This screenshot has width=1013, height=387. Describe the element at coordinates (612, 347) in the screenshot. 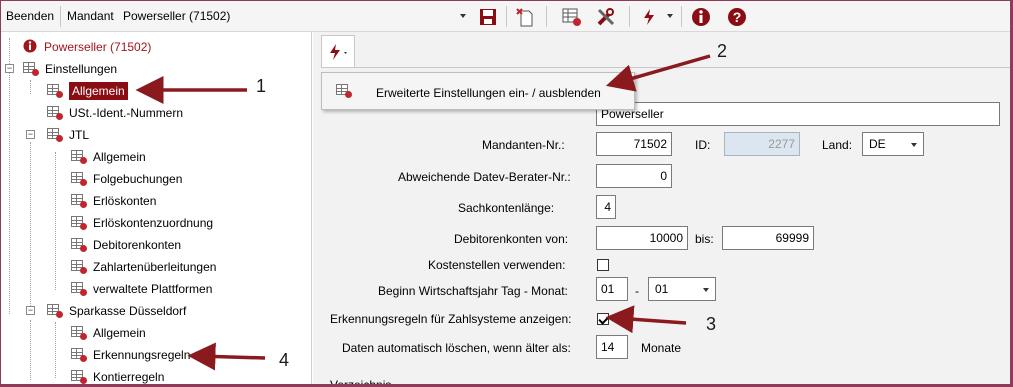

I see `autodelete-input: 14` at that location.